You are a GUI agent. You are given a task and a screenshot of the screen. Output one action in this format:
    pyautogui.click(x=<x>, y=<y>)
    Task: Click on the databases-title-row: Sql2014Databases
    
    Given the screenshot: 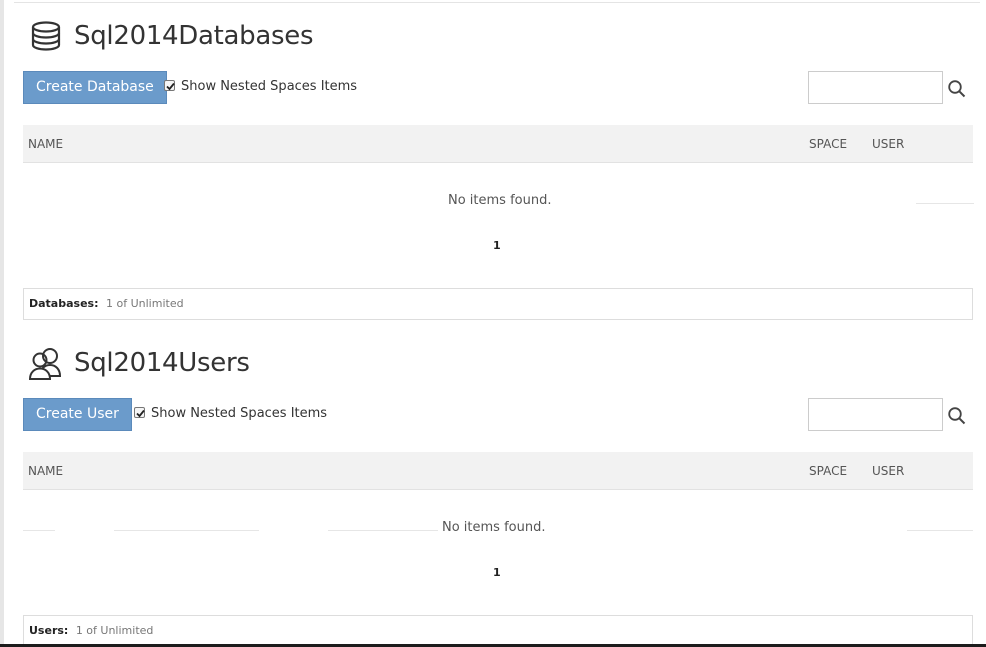 What is the action you would take?
    pyautogui.click(x=168, y=36)
    